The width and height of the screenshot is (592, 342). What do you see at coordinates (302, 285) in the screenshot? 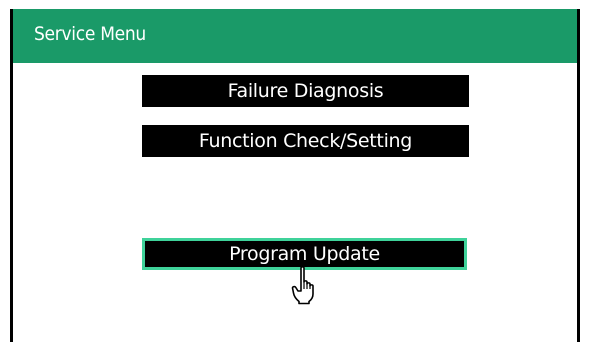
I see `pointing-hand-icon` at bounding box center [302, 285].